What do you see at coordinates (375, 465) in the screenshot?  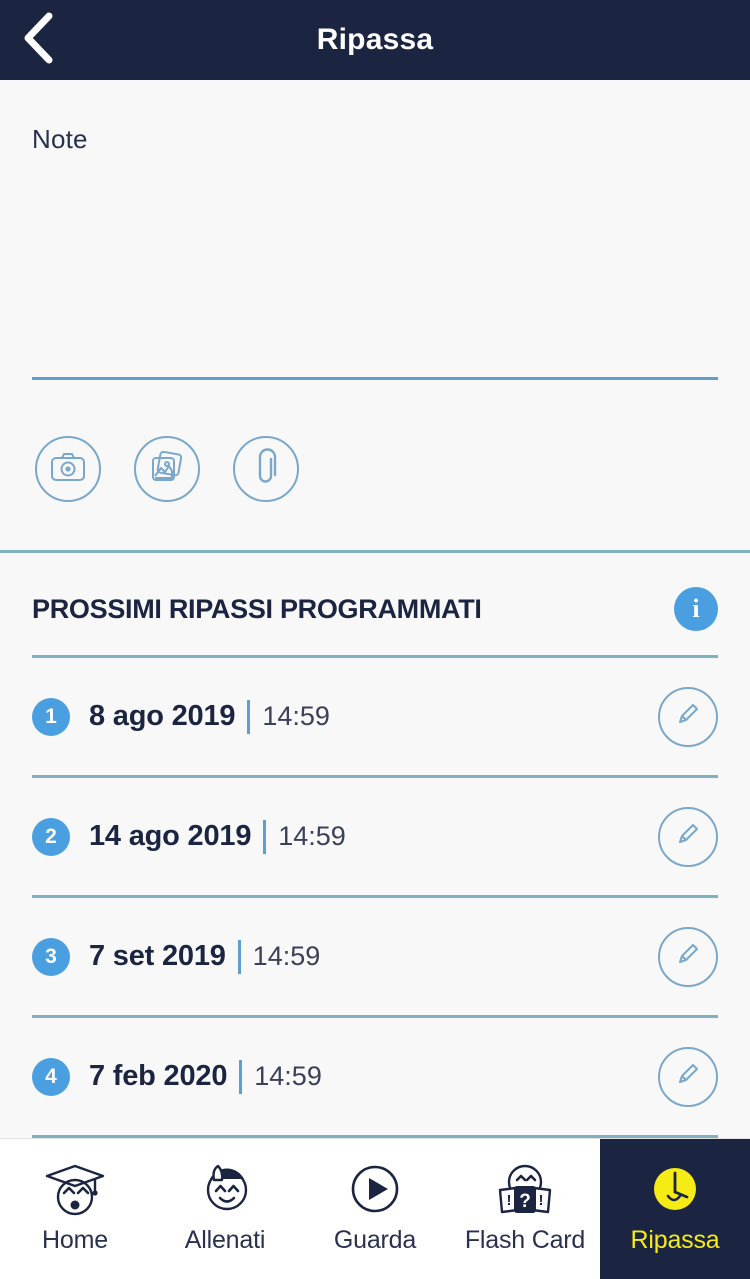 I see `attachment-toolbar` at bounding box center [375, 465].